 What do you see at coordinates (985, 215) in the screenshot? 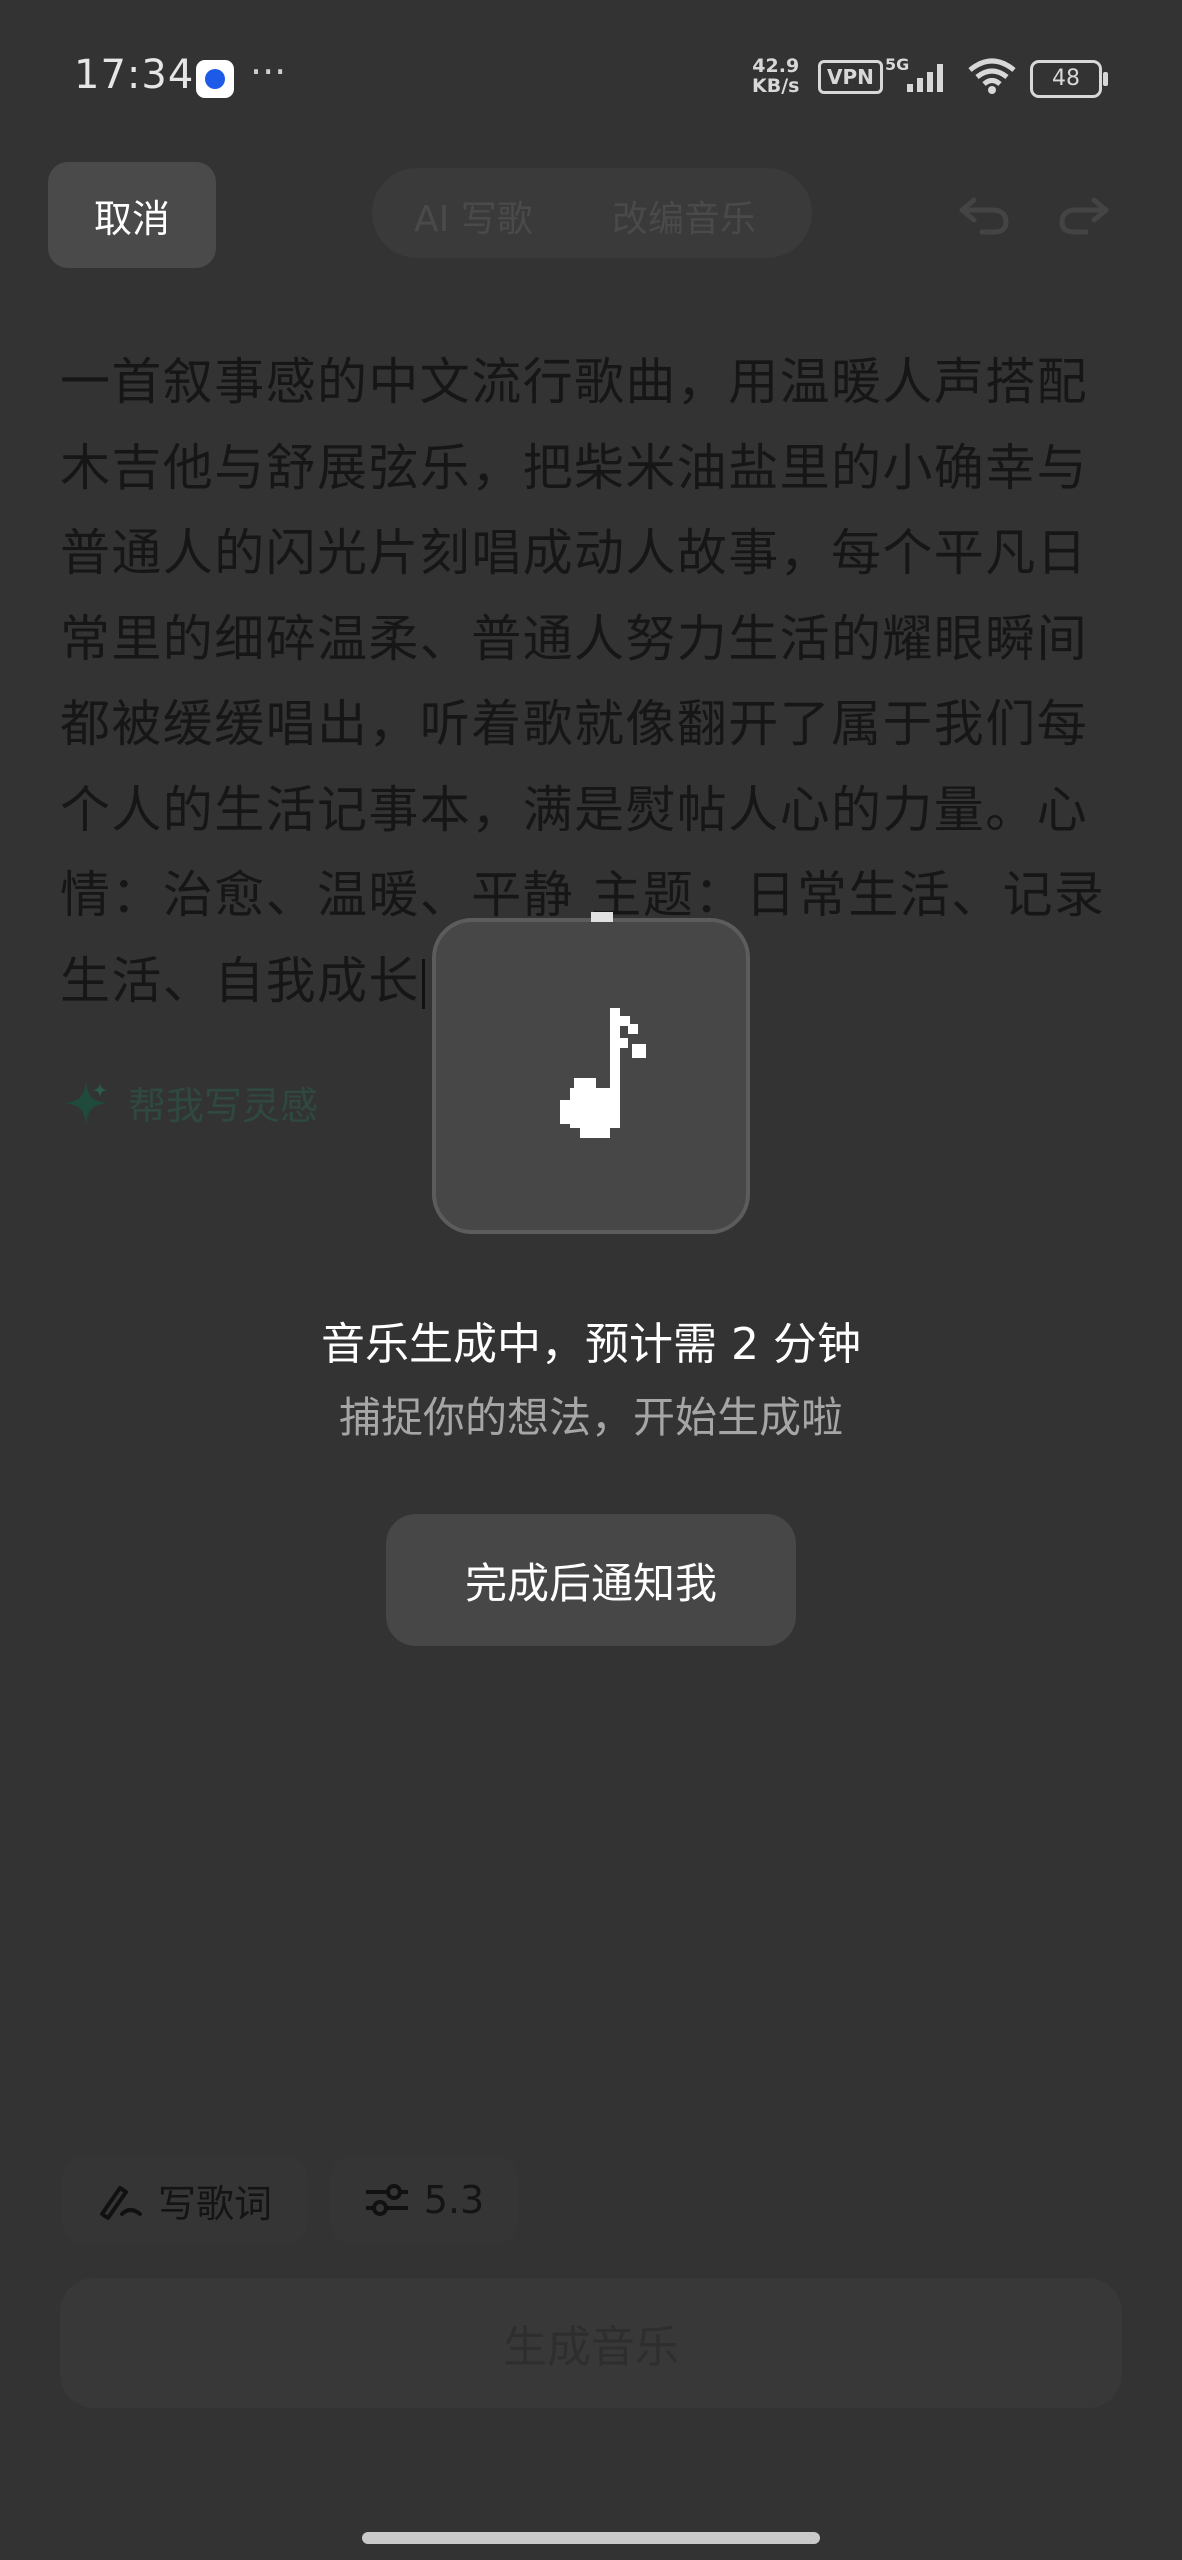
I see `undo-icon` at bounding box center [985, 215].